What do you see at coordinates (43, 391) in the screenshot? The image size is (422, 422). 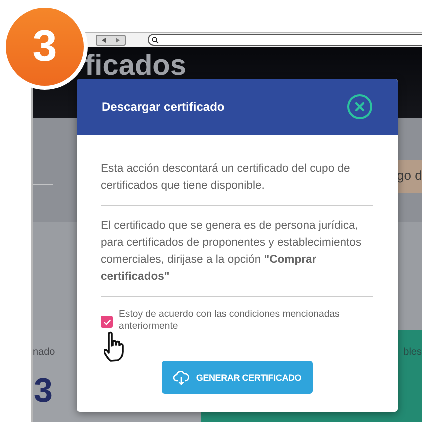 I see `count-number: 3` at bounding box center [43, 391].